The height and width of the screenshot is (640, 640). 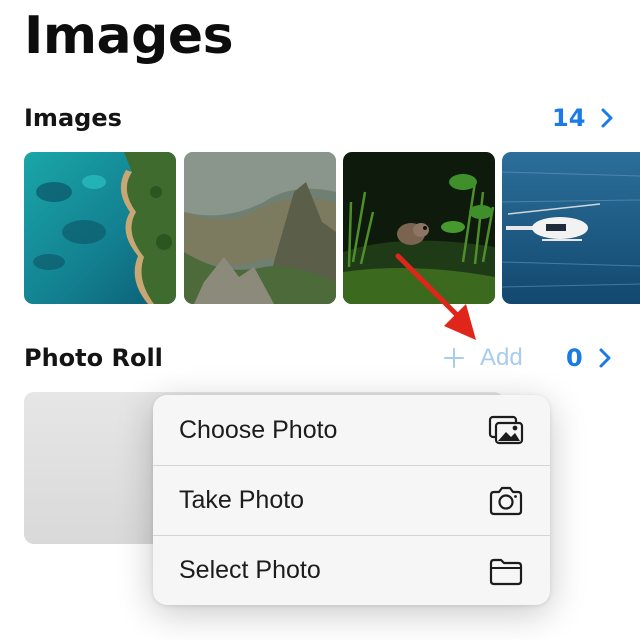 I want to click on thumbnail-mountain-valley, so click(x=260, y=228).